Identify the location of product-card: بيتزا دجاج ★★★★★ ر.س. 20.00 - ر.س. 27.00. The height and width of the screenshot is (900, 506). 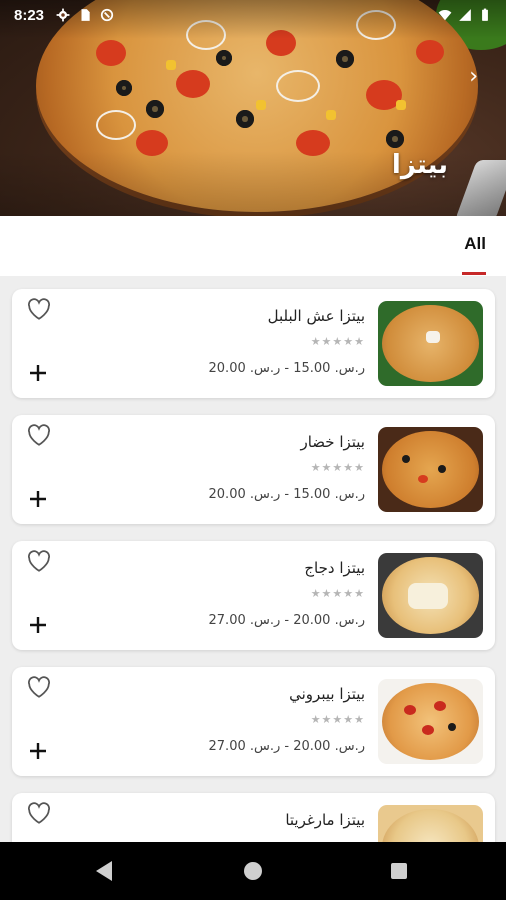
(253, 595).